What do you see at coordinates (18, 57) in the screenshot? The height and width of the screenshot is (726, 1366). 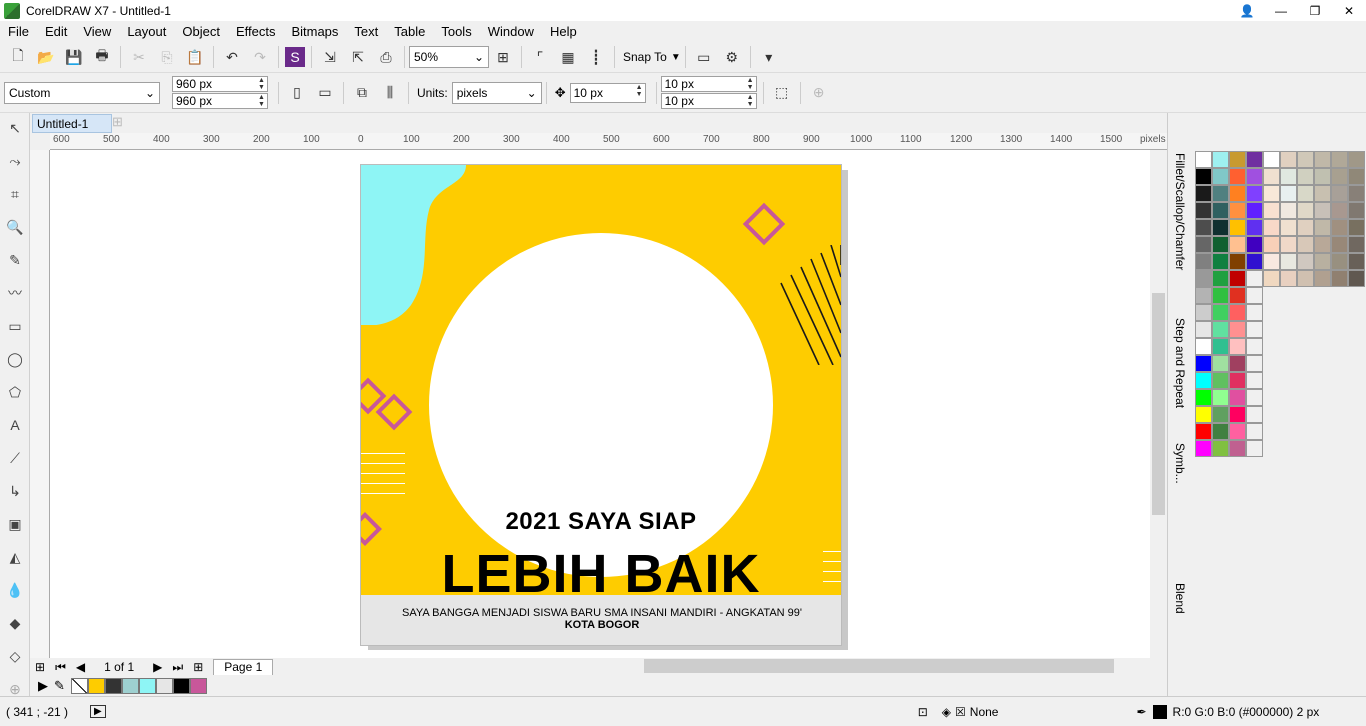 I see `new-document-icon: 🗋` at bounding box center [18, 57].